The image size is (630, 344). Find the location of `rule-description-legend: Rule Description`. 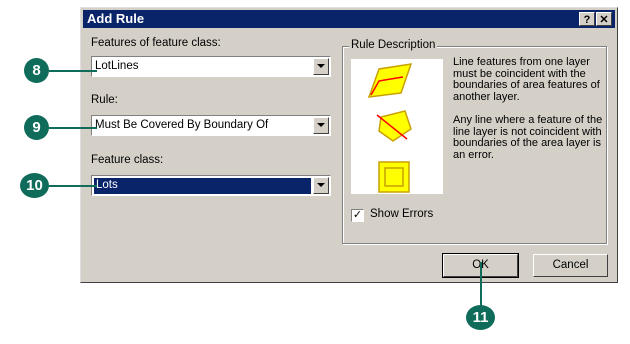

rule-description-legend: Rule Description is located at coordinates (393, 45).